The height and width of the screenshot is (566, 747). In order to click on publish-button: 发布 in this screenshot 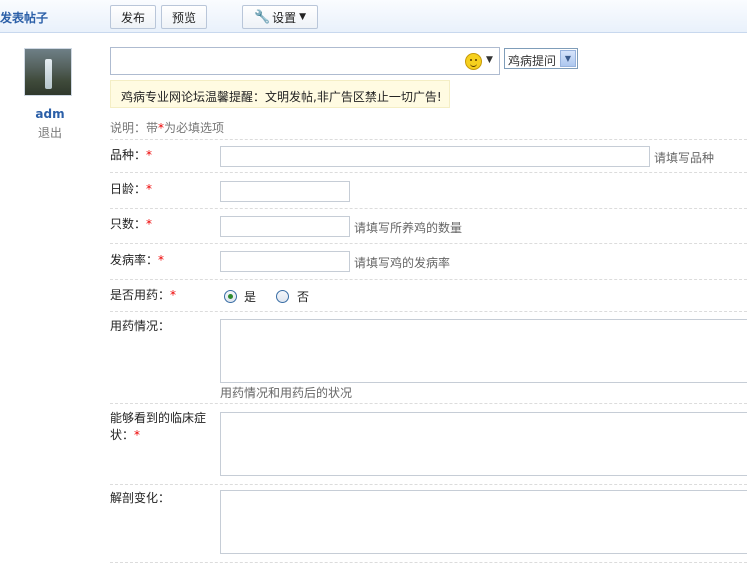, I will do `click(133, 17)`.